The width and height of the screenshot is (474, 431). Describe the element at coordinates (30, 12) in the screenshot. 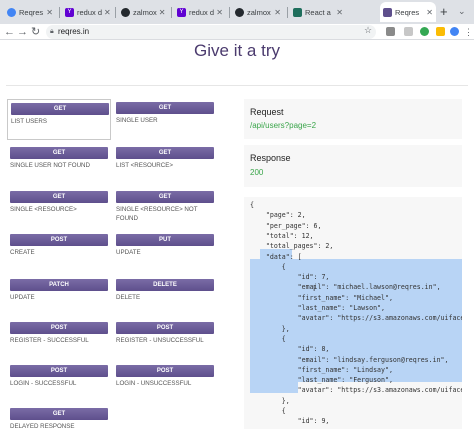

I see `browser-tab: Reqres ✕` at that location.